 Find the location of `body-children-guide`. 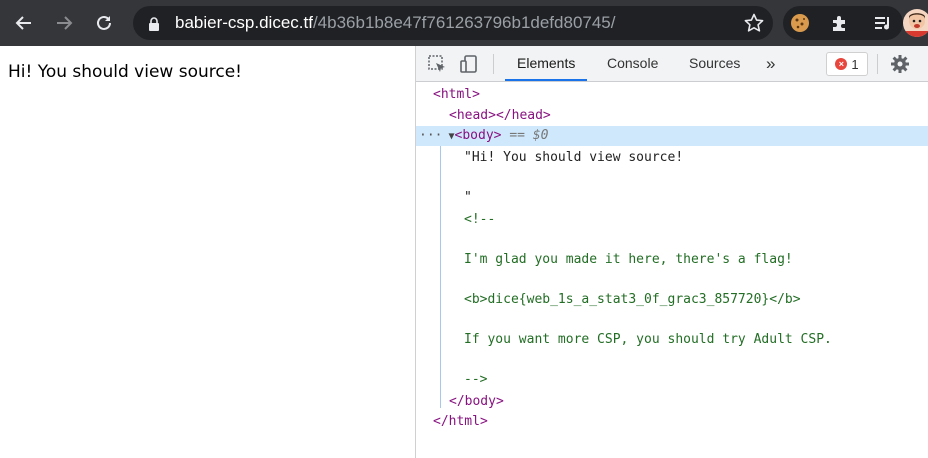

body-children-guide is located at coordinates (440, 277).